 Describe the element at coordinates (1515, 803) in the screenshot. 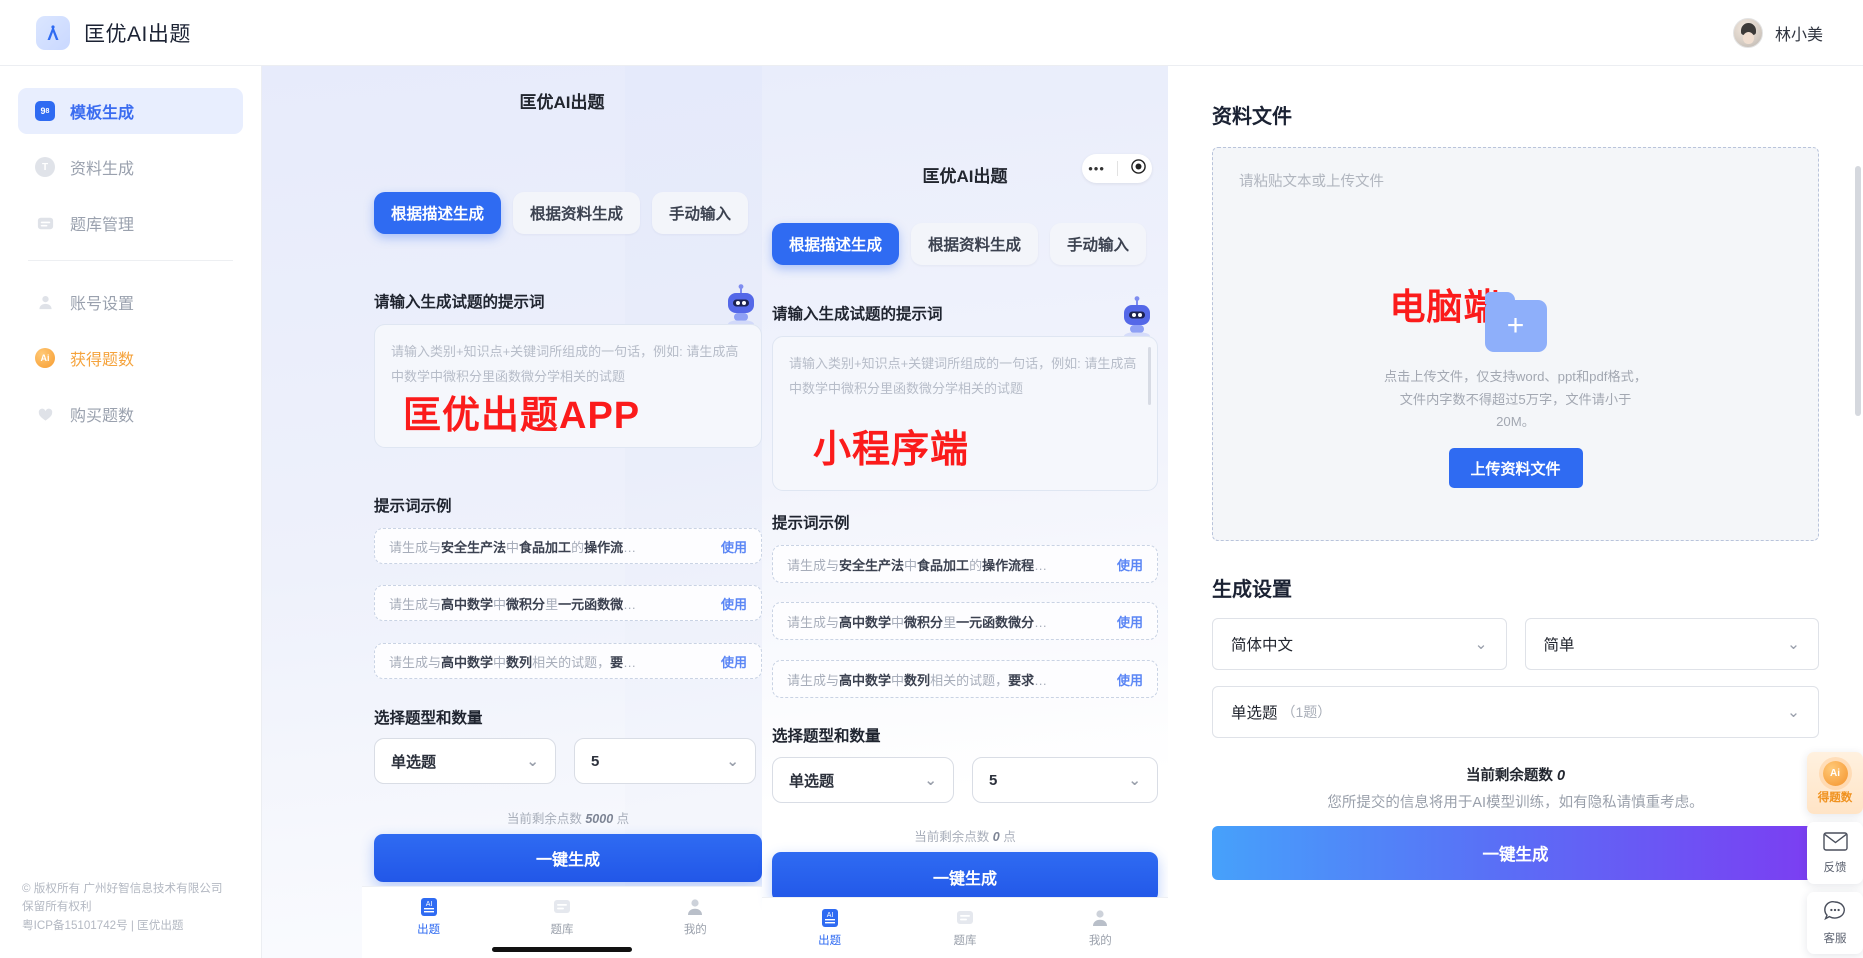

I see `privacy-note: 您所提交的信息将用于AI模型训练，如有隐私请慎重考虑。` at that location.